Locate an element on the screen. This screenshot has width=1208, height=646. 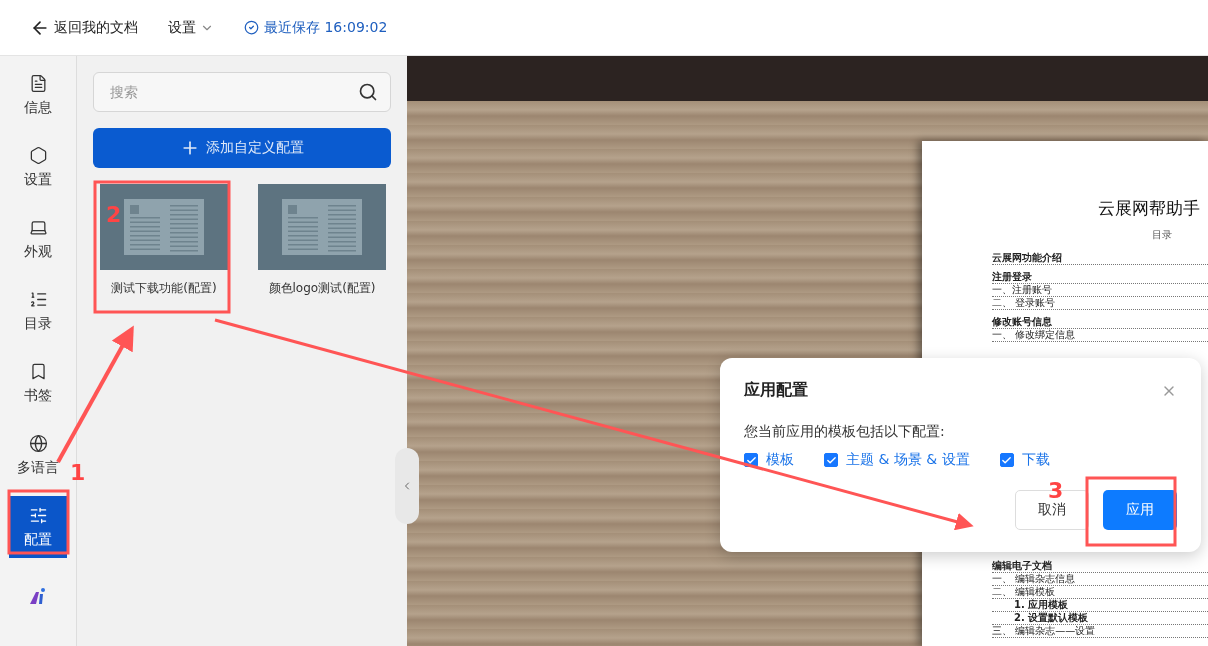
search-box: 搜索 is located at coordinates (242, 92).